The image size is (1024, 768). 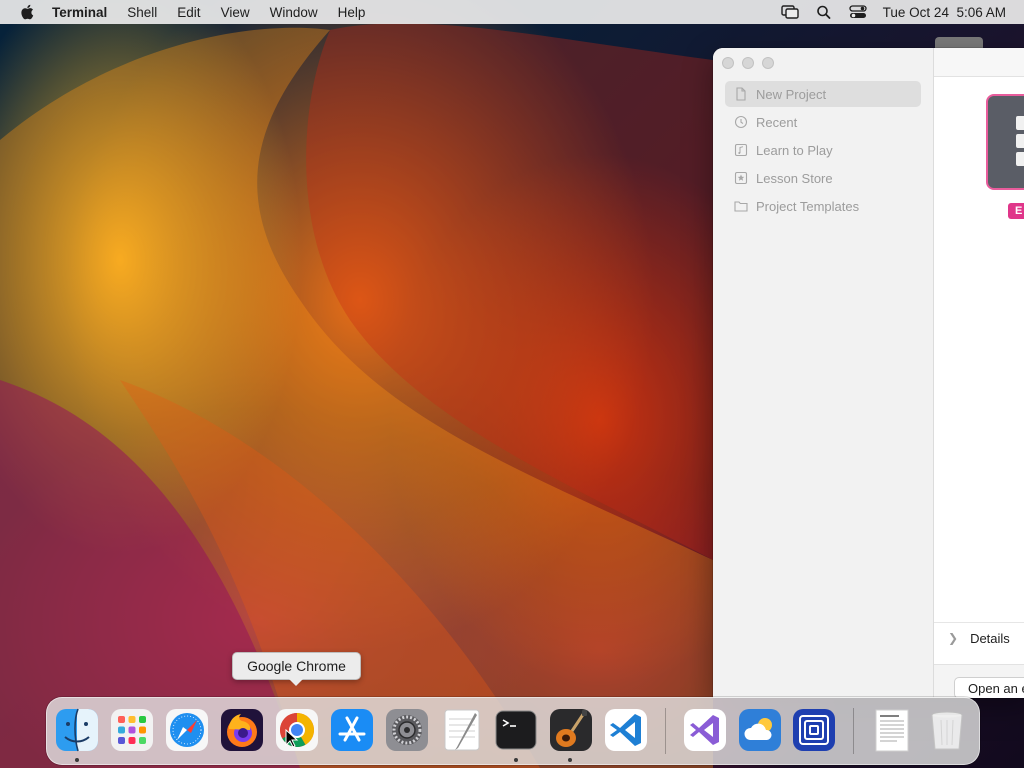 I want to click on template-badge: E, so click(x=1016, y=211).